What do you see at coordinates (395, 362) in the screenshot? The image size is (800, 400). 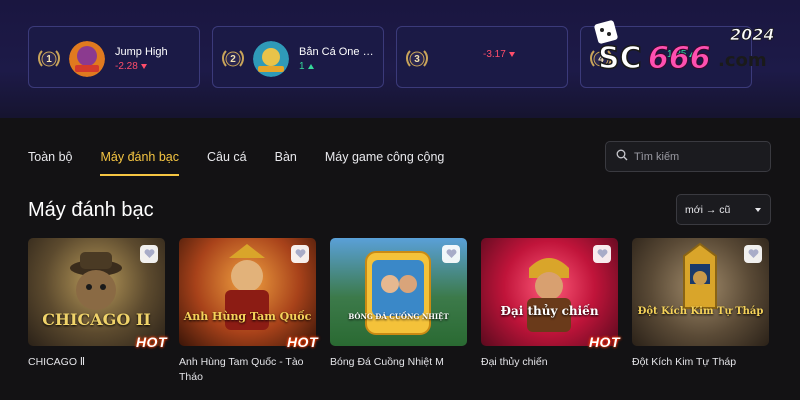 I see `game-title: Bóng Đá Cuồng Nhiệt M` at bounding box center [395, 362].